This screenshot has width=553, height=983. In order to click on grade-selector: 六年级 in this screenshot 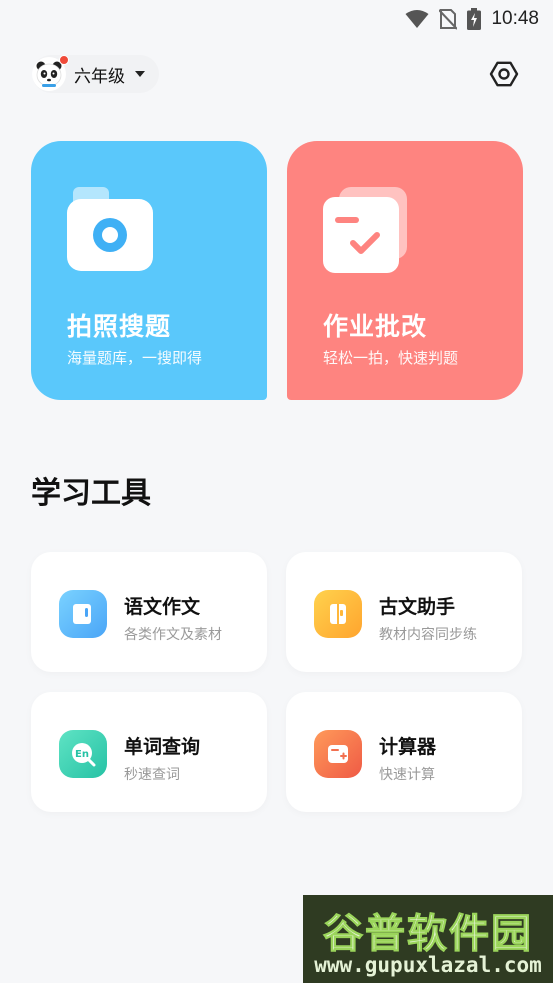, I will do `click(95, 74)`.